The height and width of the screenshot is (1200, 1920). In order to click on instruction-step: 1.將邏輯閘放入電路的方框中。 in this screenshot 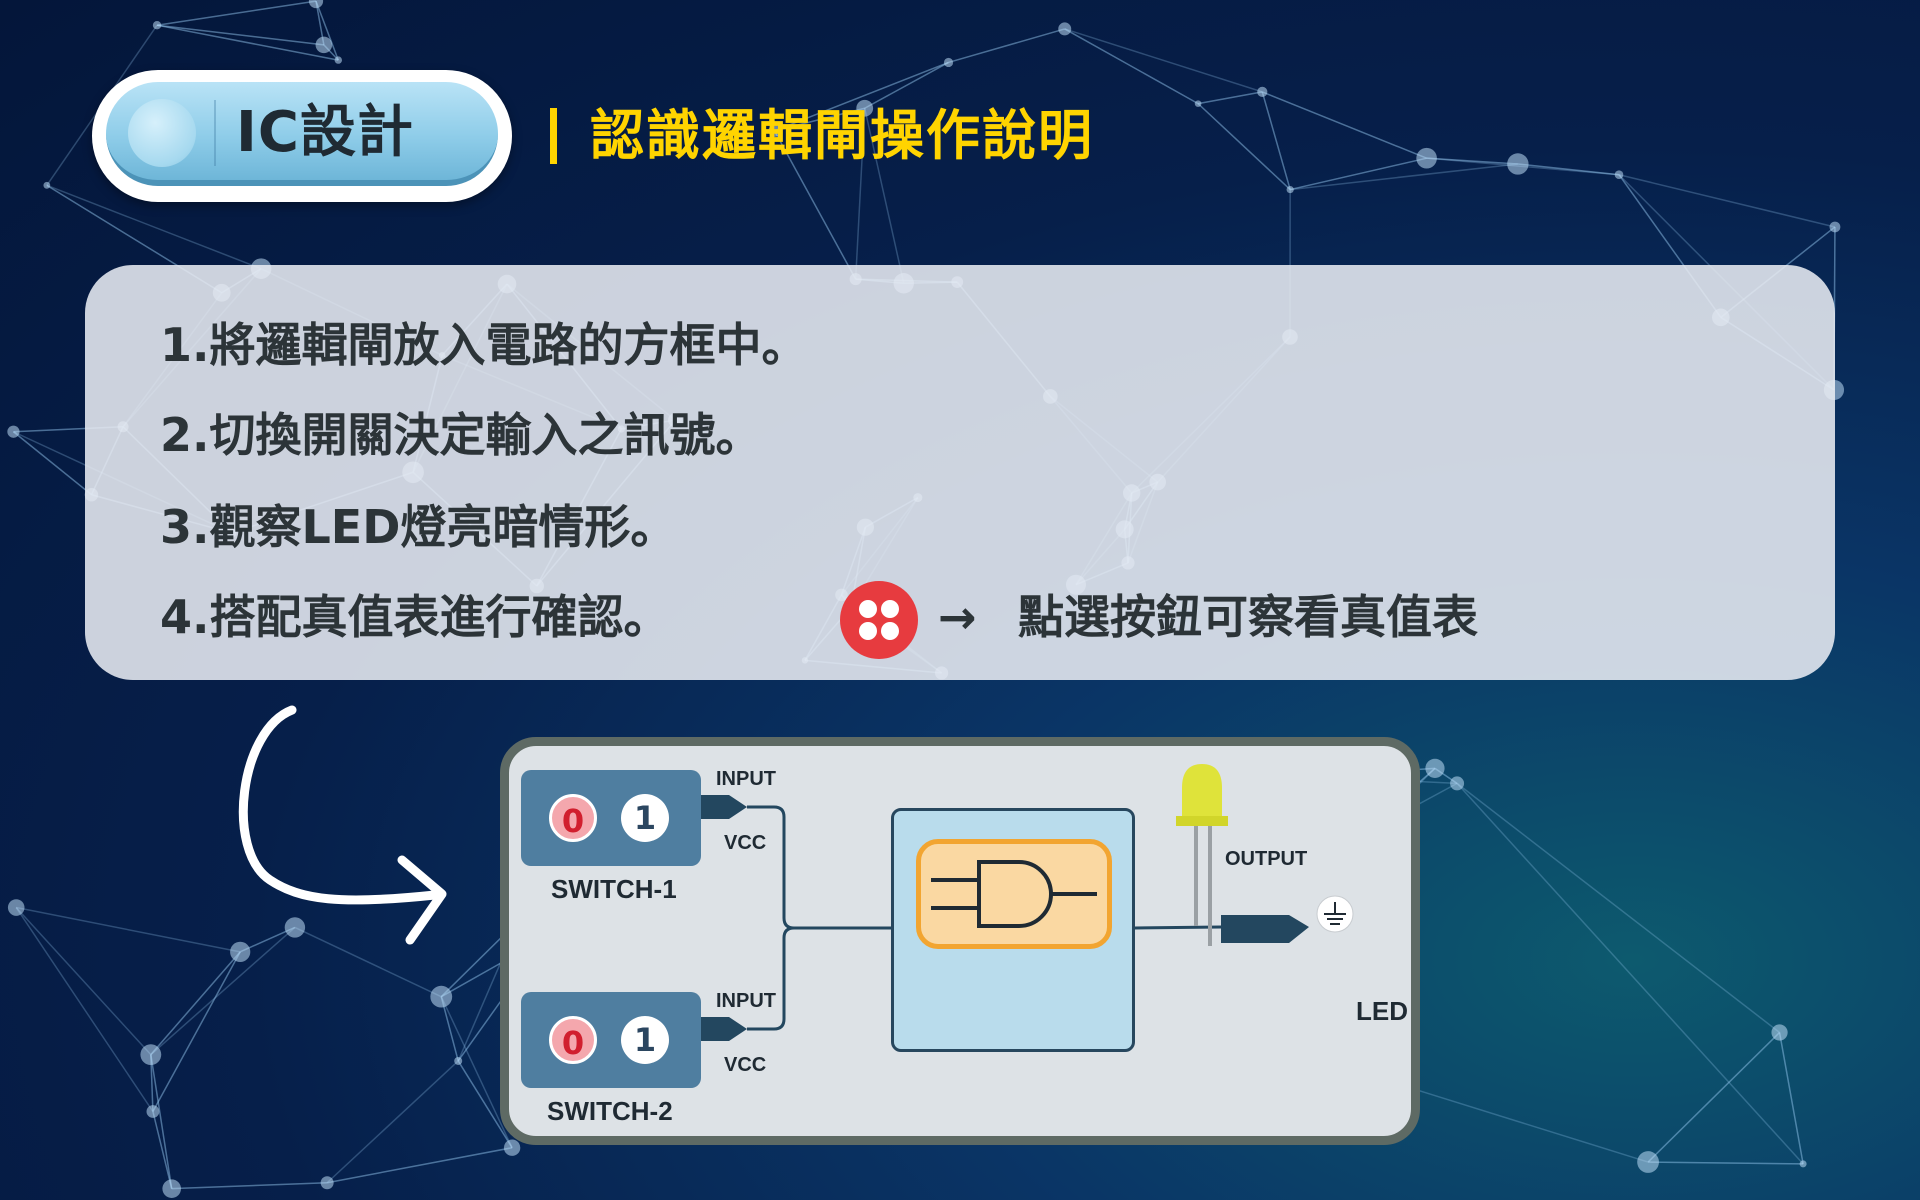, I will do `click(484, 345)`.